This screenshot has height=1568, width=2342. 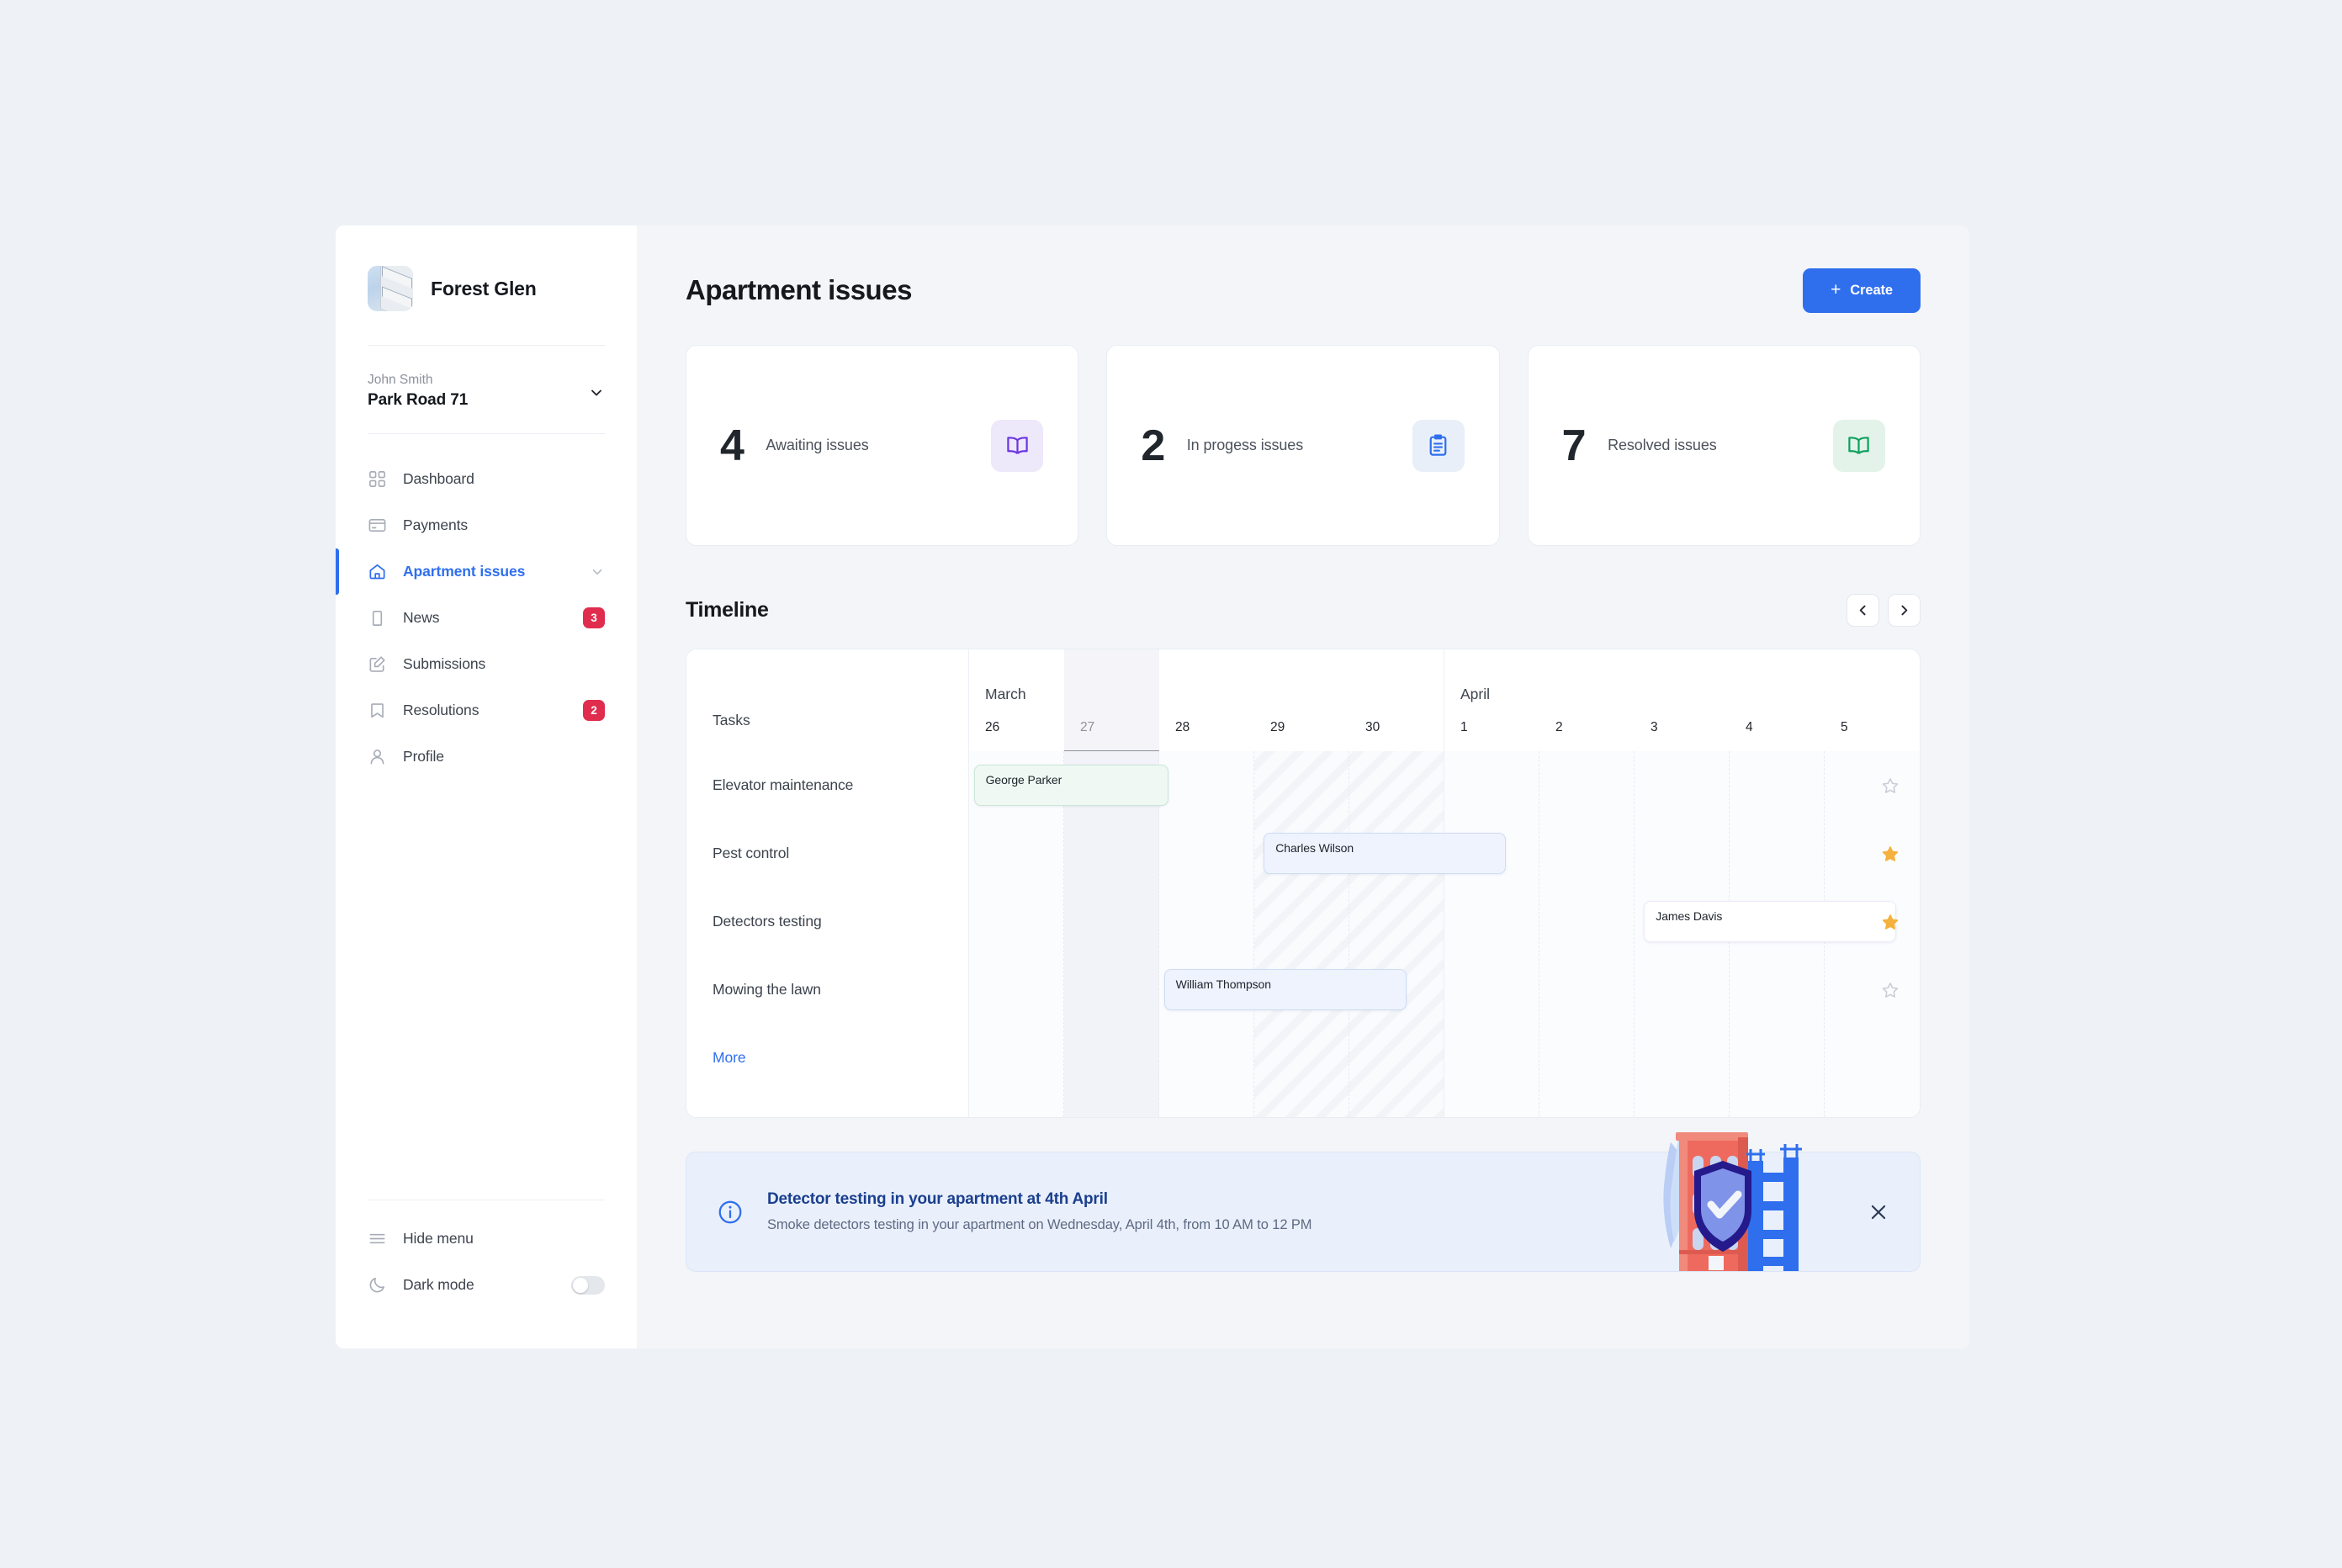 What do you see at coordinates (1662, 444) in the screenshot?
I see `stat-label: Resolved issues` at bounding box center [1662, 444].